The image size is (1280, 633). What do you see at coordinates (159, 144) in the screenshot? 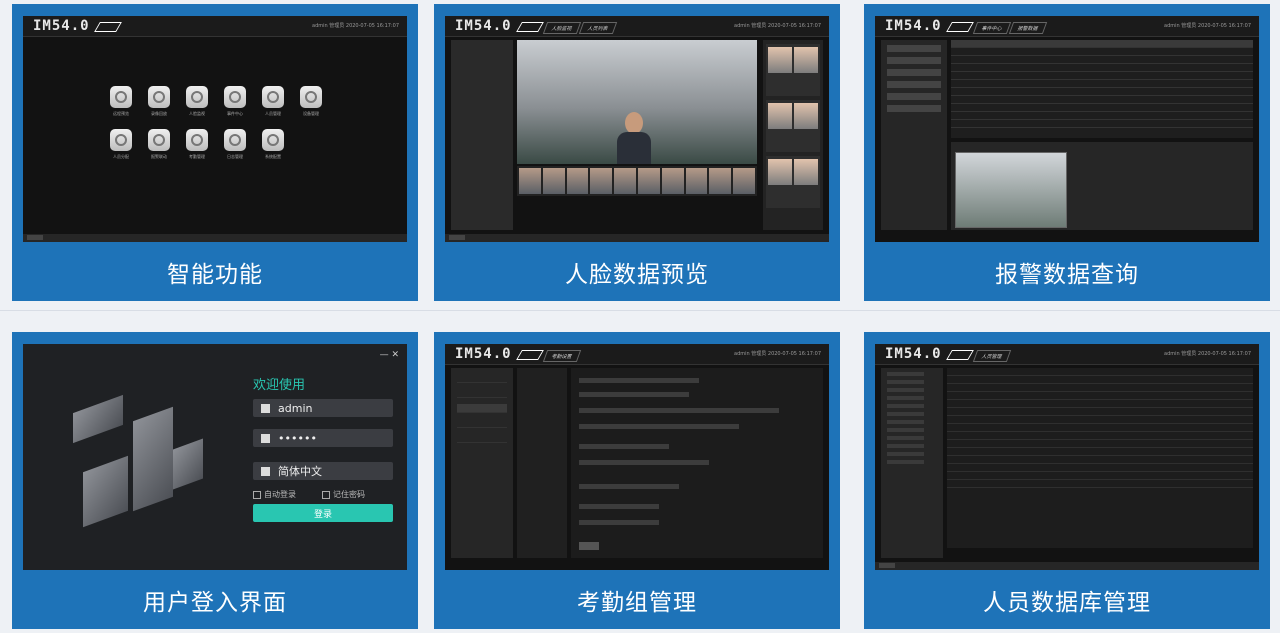
I see `app-item: 报警联动` at bounding box center [159, 144].